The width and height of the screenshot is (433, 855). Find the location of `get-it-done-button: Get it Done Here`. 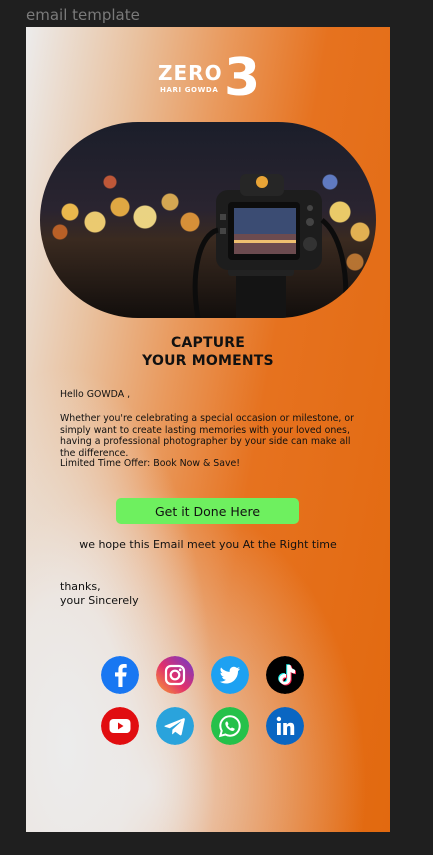

get-it-done-button: Get it Done Here is located at coordinates (207, 511).